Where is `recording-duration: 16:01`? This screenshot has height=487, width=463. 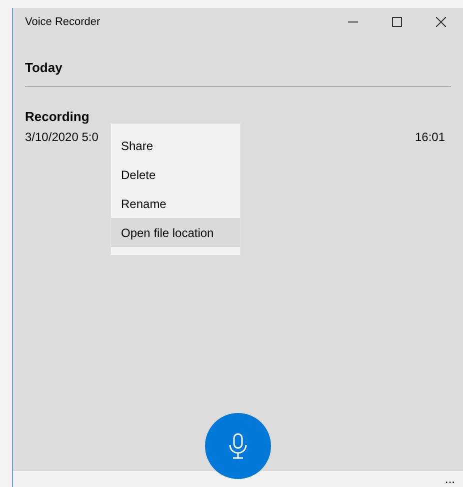
recording-duration: 16:01 is located at coordinates (429, 137).